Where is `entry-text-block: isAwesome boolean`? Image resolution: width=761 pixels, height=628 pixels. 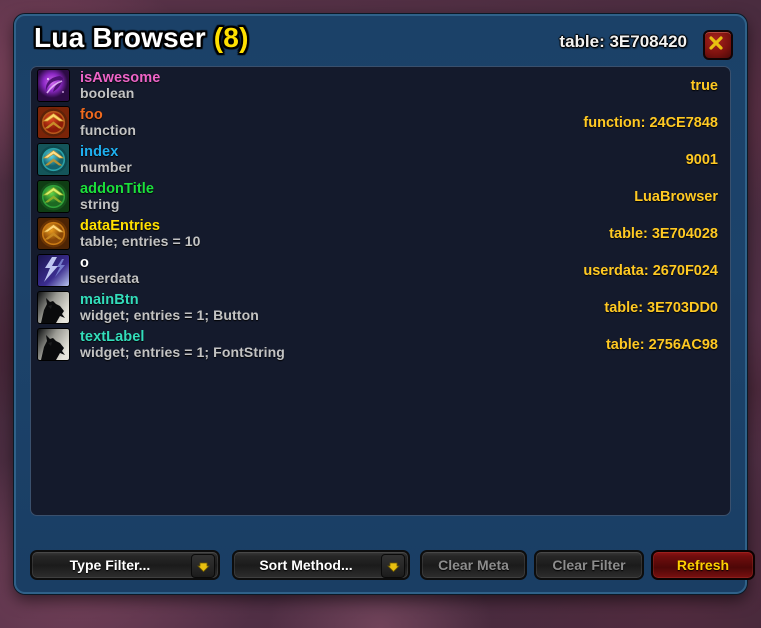 entry-text-block: isAwesome boolean is located at coordinates (374, 85).